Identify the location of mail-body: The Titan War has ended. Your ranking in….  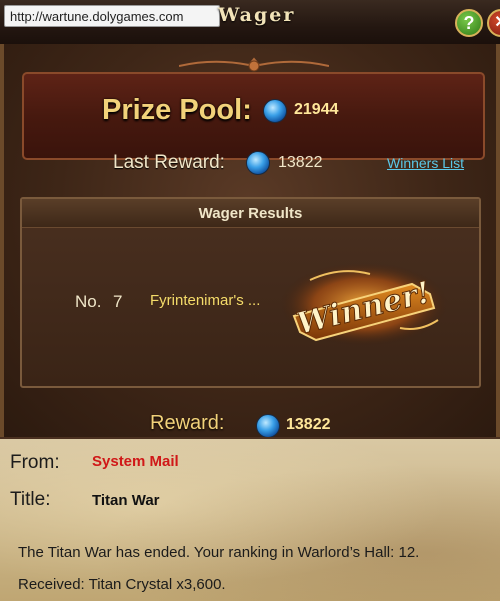
(219, 568).